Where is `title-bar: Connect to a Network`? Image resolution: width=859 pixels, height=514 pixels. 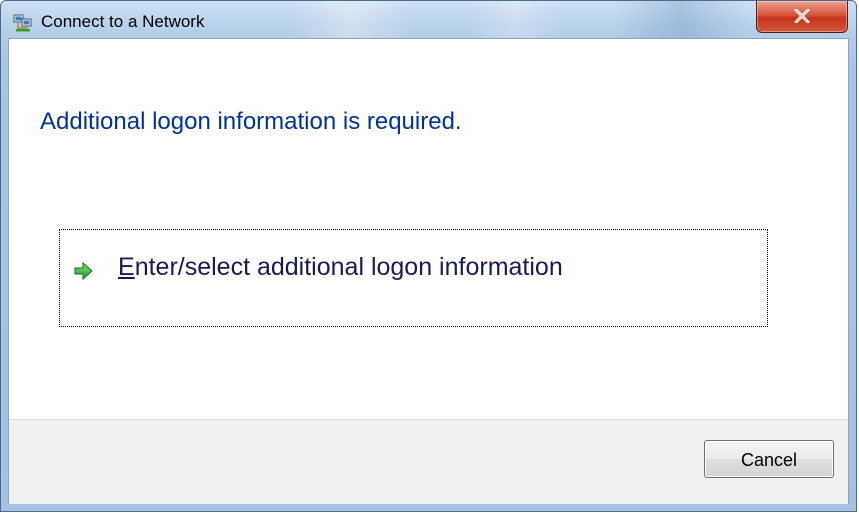 title-bar: Connect to a Network is located at coordinates (428, 20).